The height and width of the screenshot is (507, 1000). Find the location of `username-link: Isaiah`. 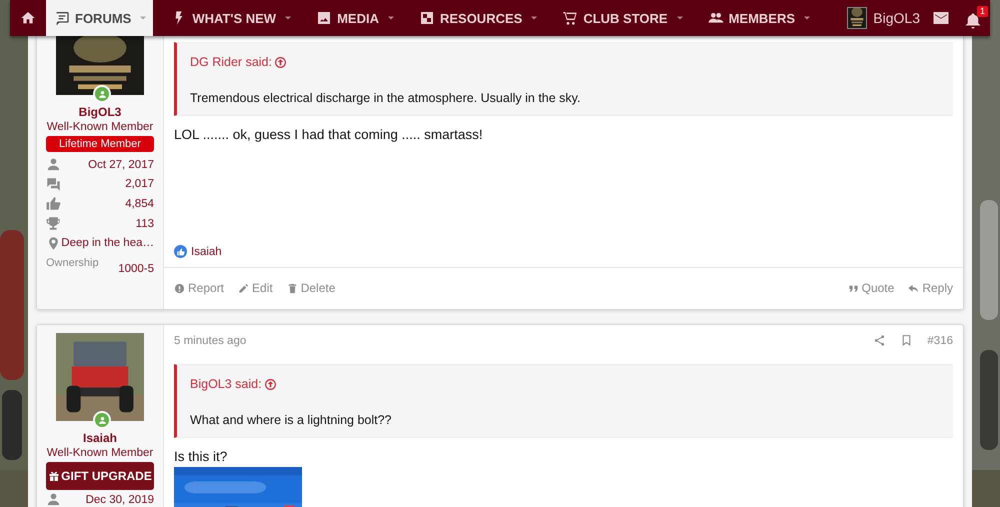

username-link: Isaiah is located at coordinates (100, 438).